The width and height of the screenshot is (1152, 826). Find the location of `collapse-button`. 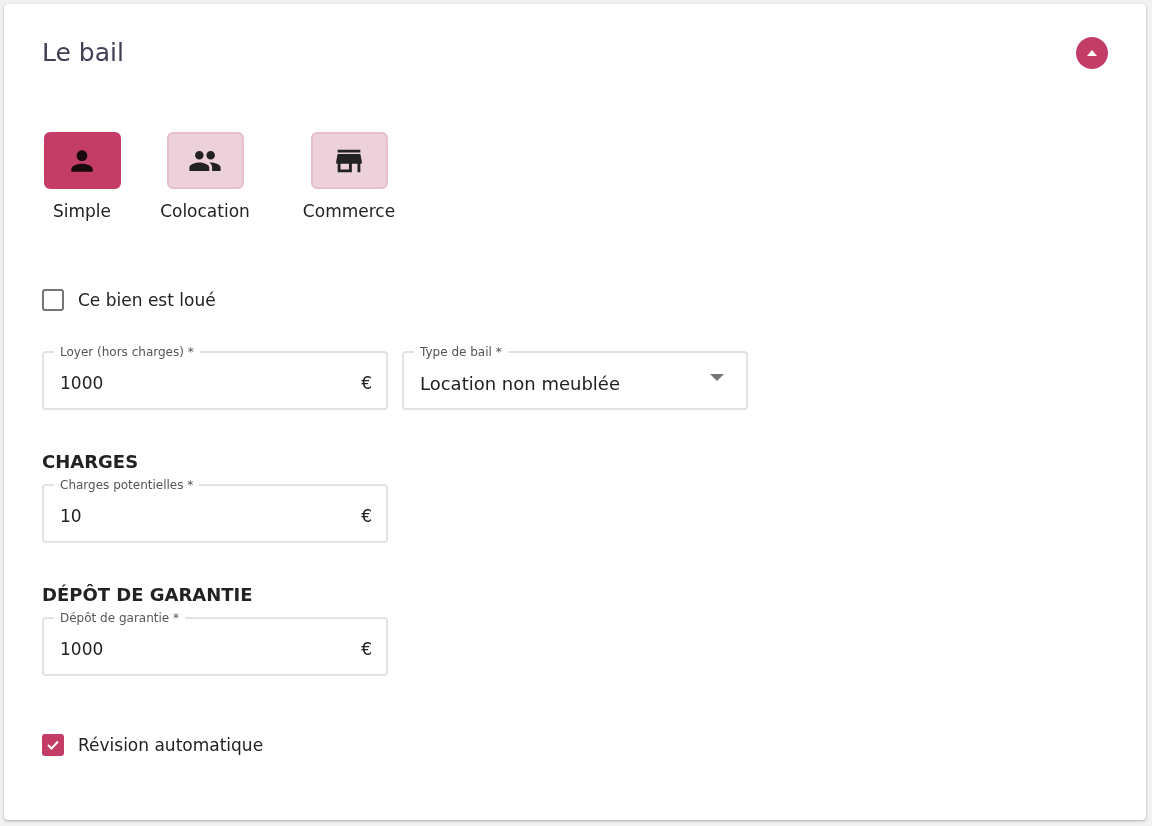

collapse-button is located at coordinates (1092, 53).